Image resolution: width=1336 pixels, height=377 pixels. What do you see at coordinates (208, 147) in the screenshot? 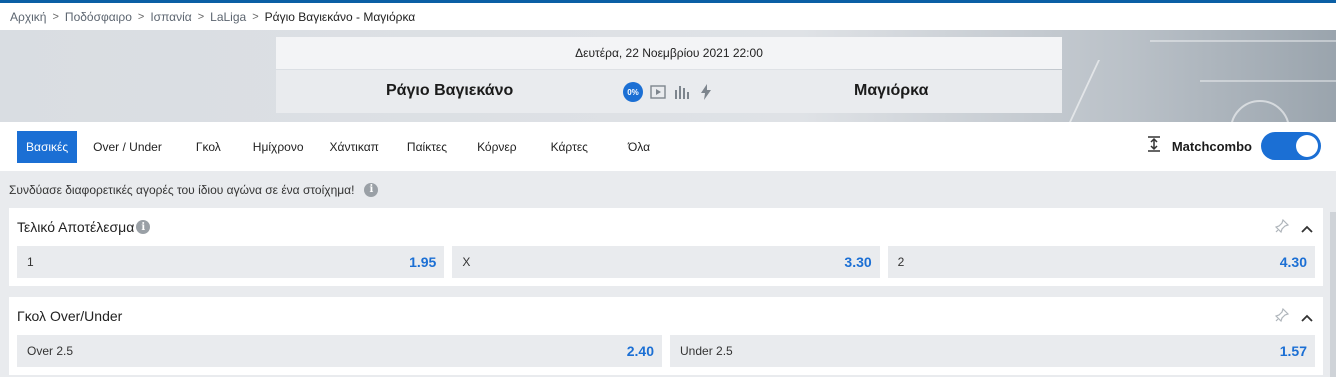
I see `tab-goals: Γκολ` at bounding box center [208, 147].